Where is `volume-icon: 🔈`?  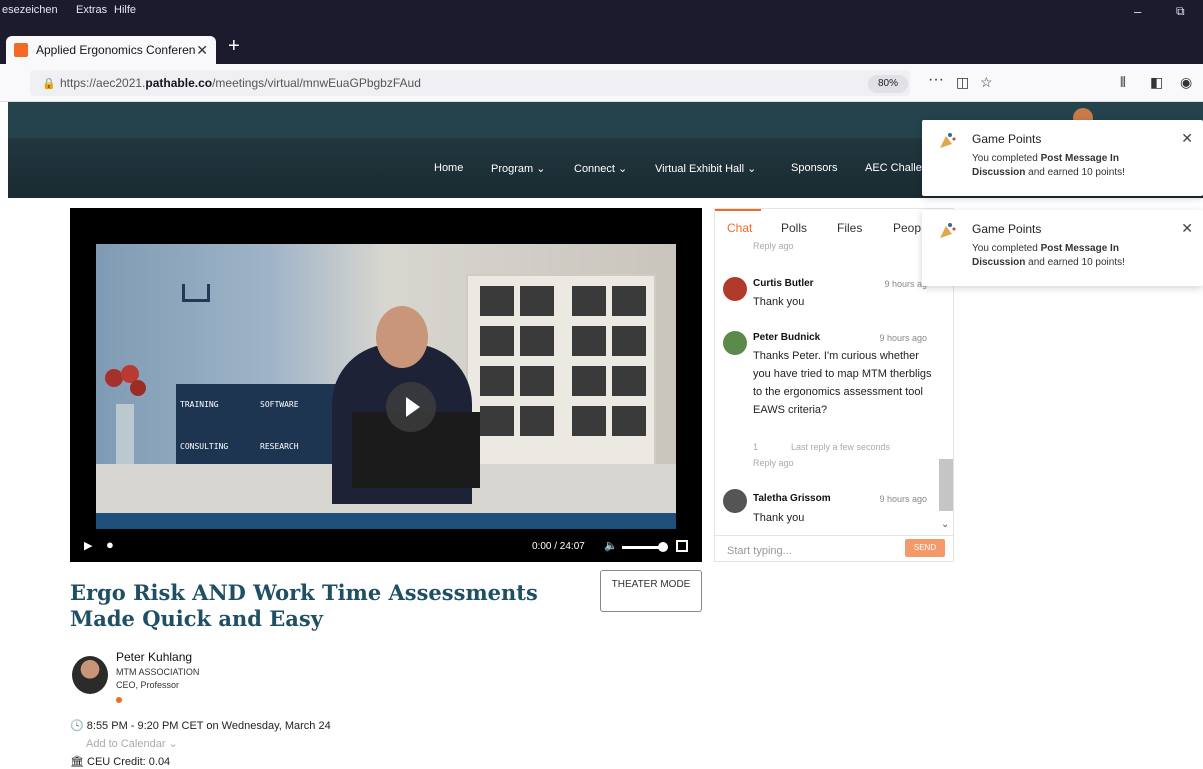
volume-icon: 🔈 is located at coordinates (611, 545).